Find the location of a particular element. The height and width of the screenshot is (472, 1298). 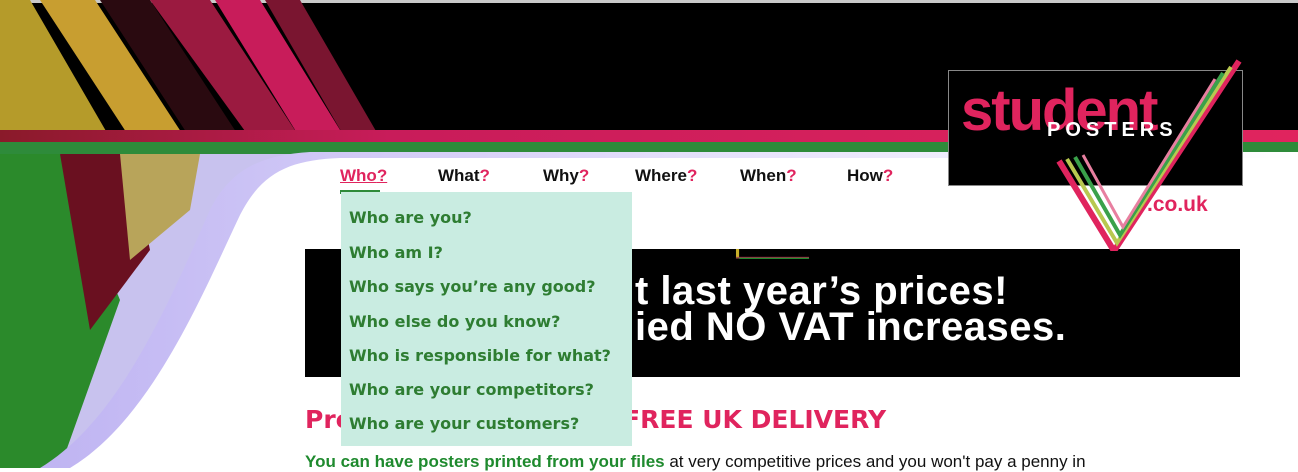

nav-label: How is located at coordinates (865, 175).